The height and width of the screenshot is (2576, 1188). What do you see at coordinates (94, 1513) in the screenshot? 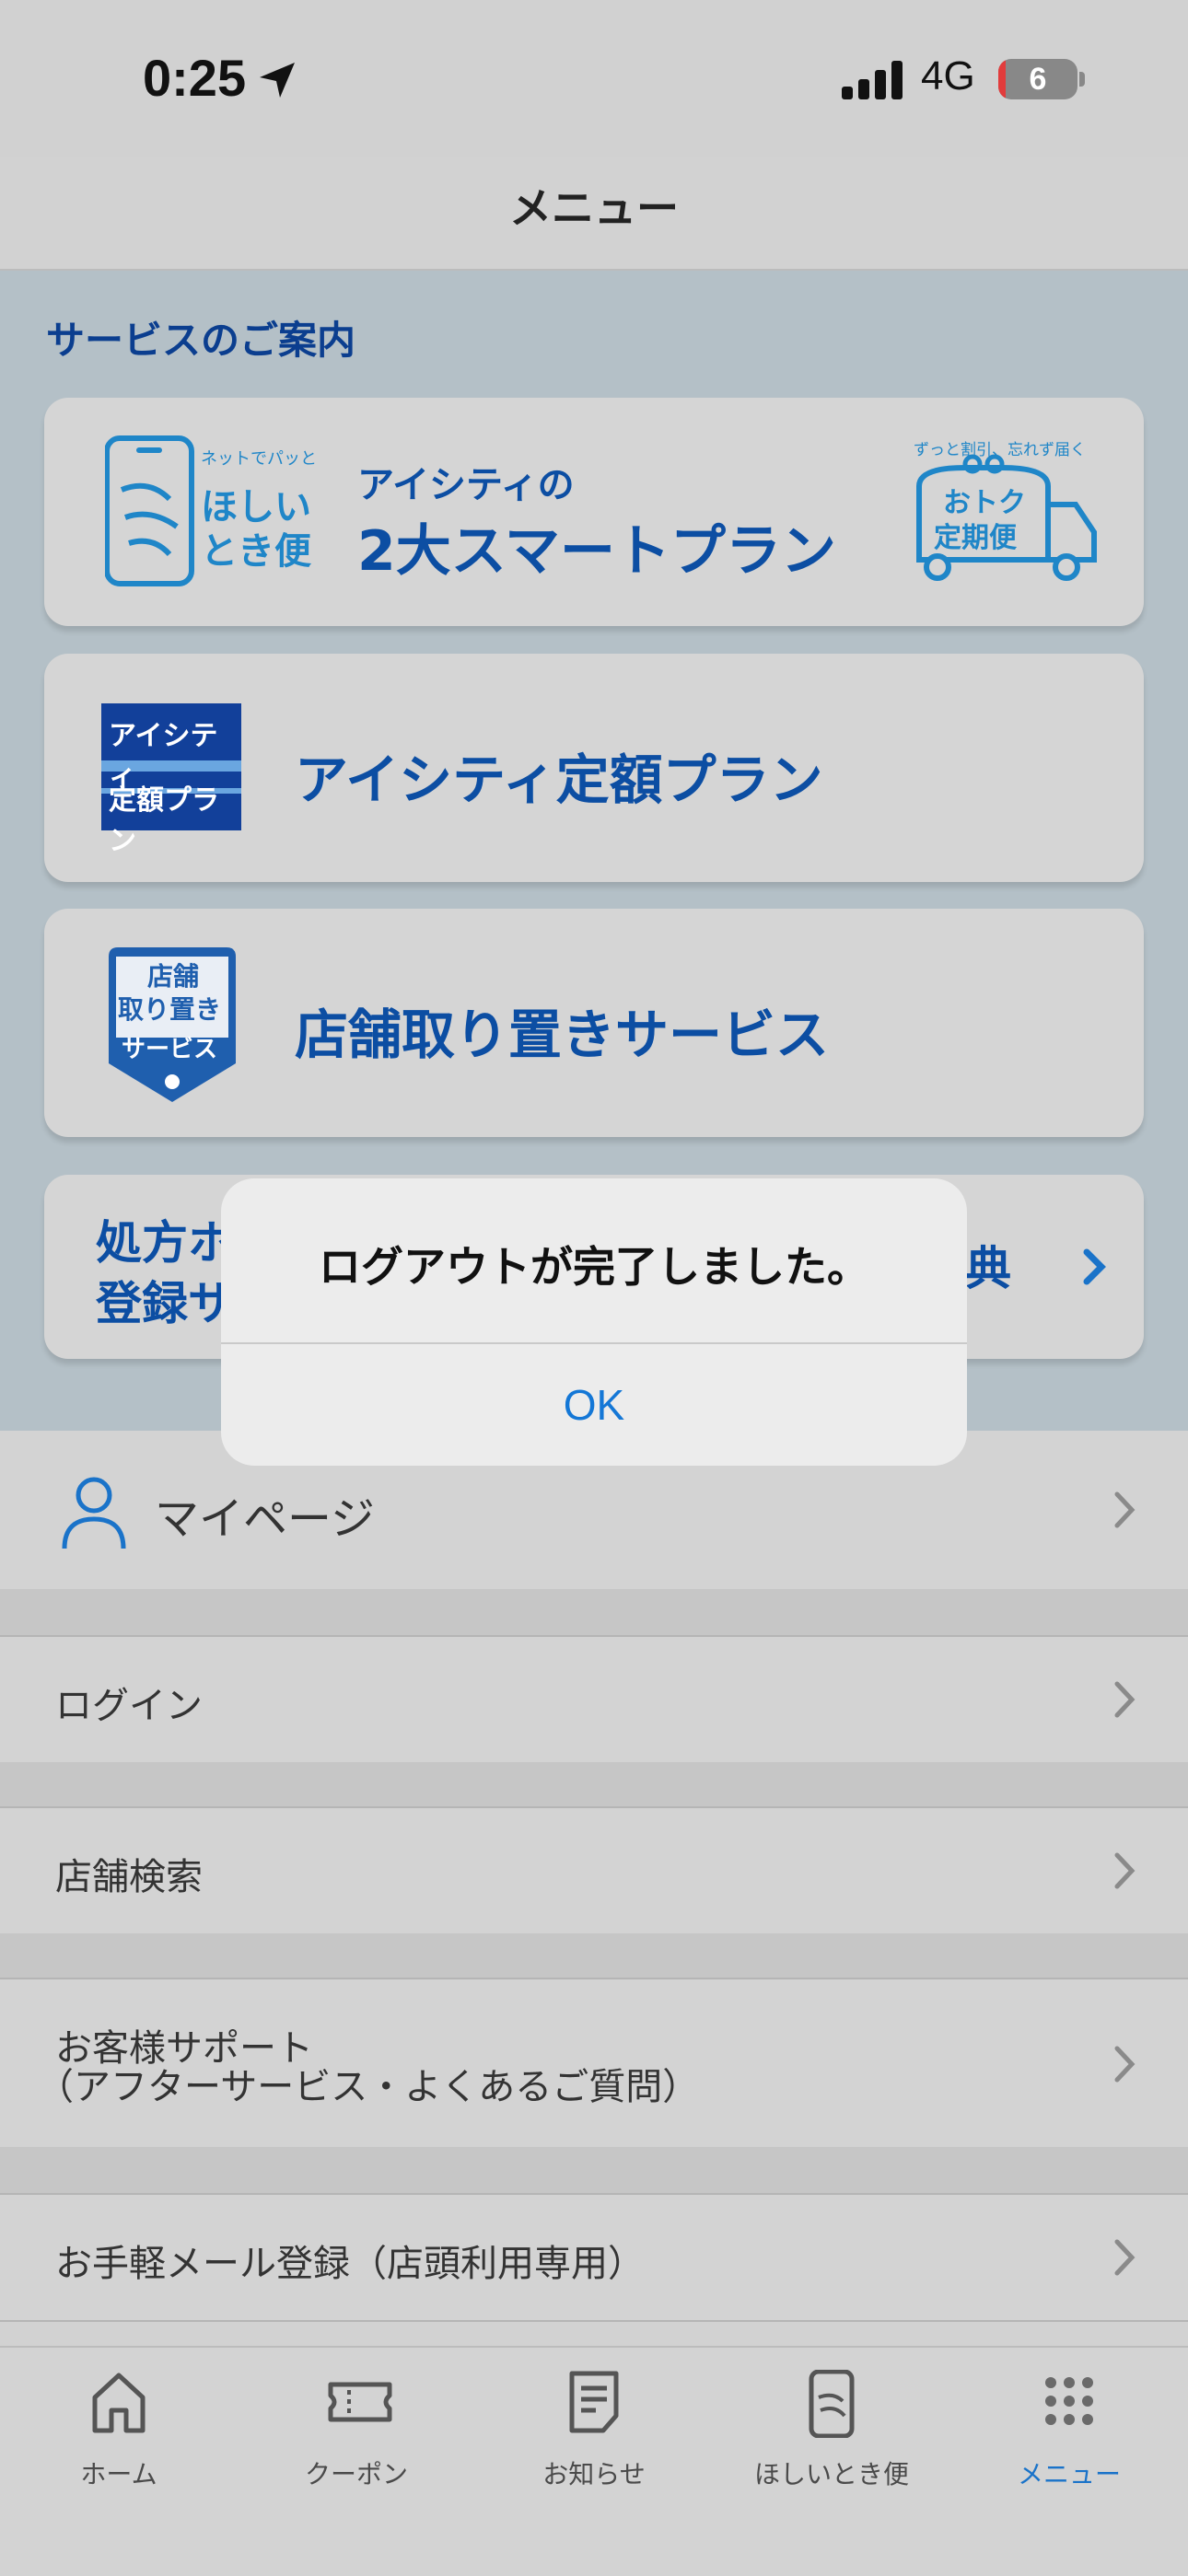
I see `person-icon` at bounding box center [94, 1513].